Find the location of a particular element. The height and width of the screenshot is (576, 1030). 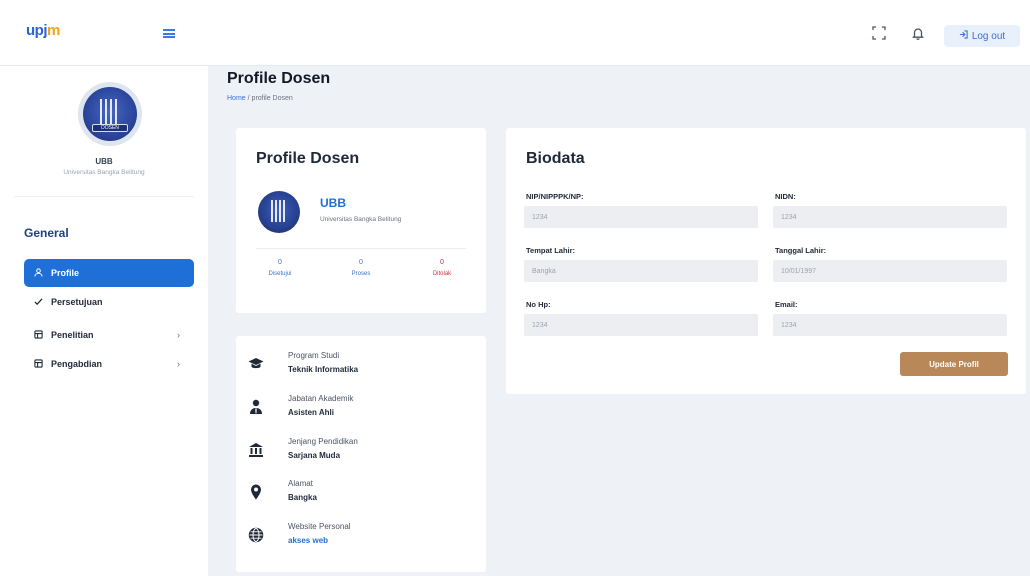

tempat-lahir-label: Tempat Lahir: is located at coordinates (551, 250).